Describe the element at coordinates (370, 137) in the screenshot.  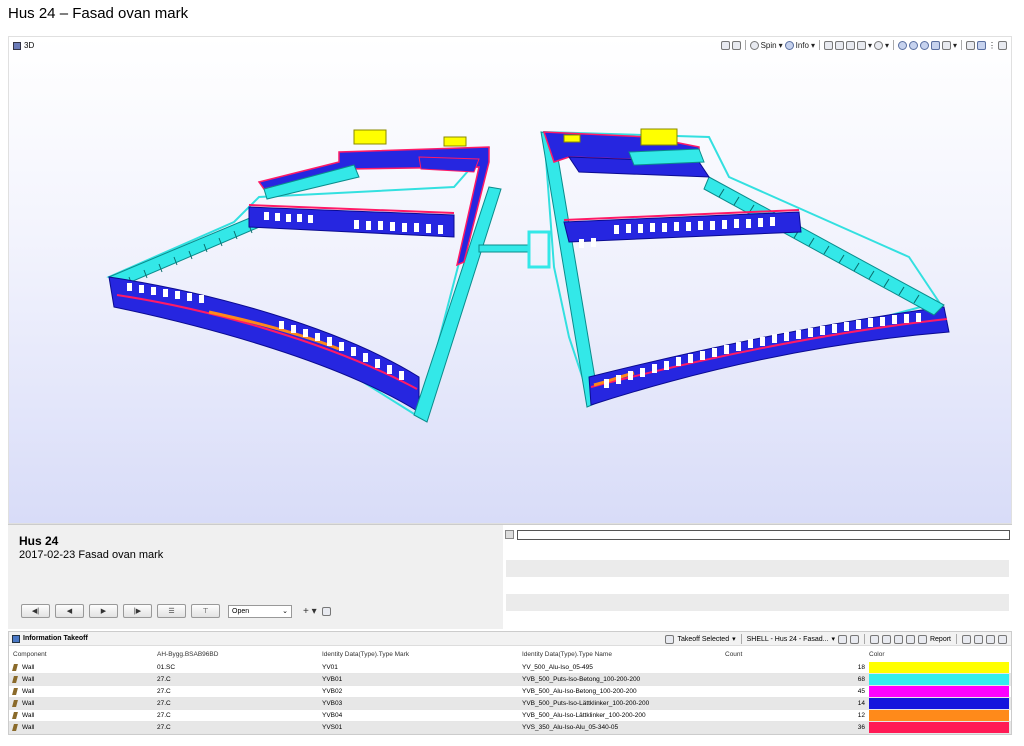
I see `roof-unit-yellow` at that location.